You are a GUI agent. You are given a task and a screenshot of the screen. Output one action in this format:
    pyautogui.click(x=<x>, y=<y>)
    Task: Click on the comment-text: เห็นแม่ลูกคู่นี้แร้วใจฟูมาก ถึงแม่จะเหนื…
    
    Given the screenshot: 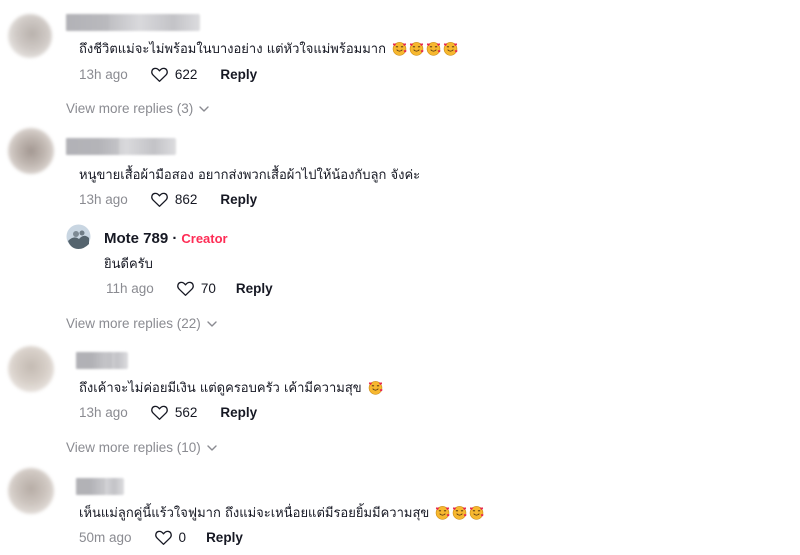 What is the action you would take?
    pyautogui.click(x=281, y=512)
    